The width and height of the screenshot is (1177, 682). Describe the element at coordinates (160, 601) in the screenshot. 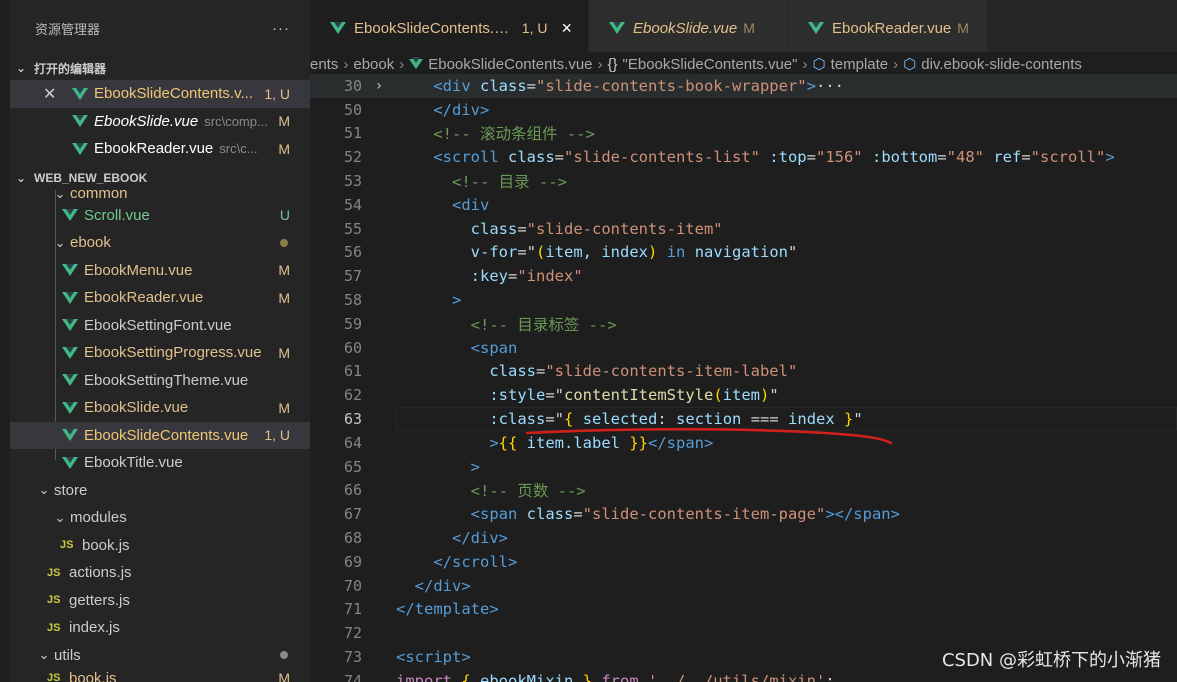

I see `file-item: JS getters.js` at that location.